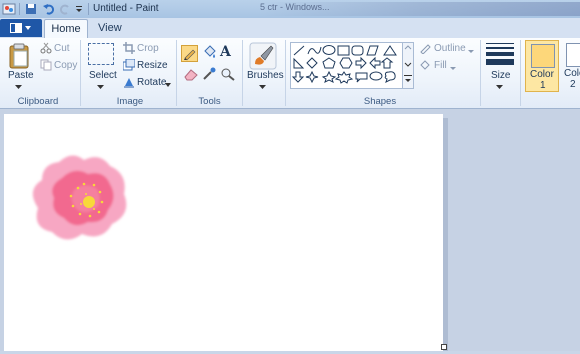  Describe the element at coordinates (500, 54) in the screenshot. I see `size-icon` at that location.